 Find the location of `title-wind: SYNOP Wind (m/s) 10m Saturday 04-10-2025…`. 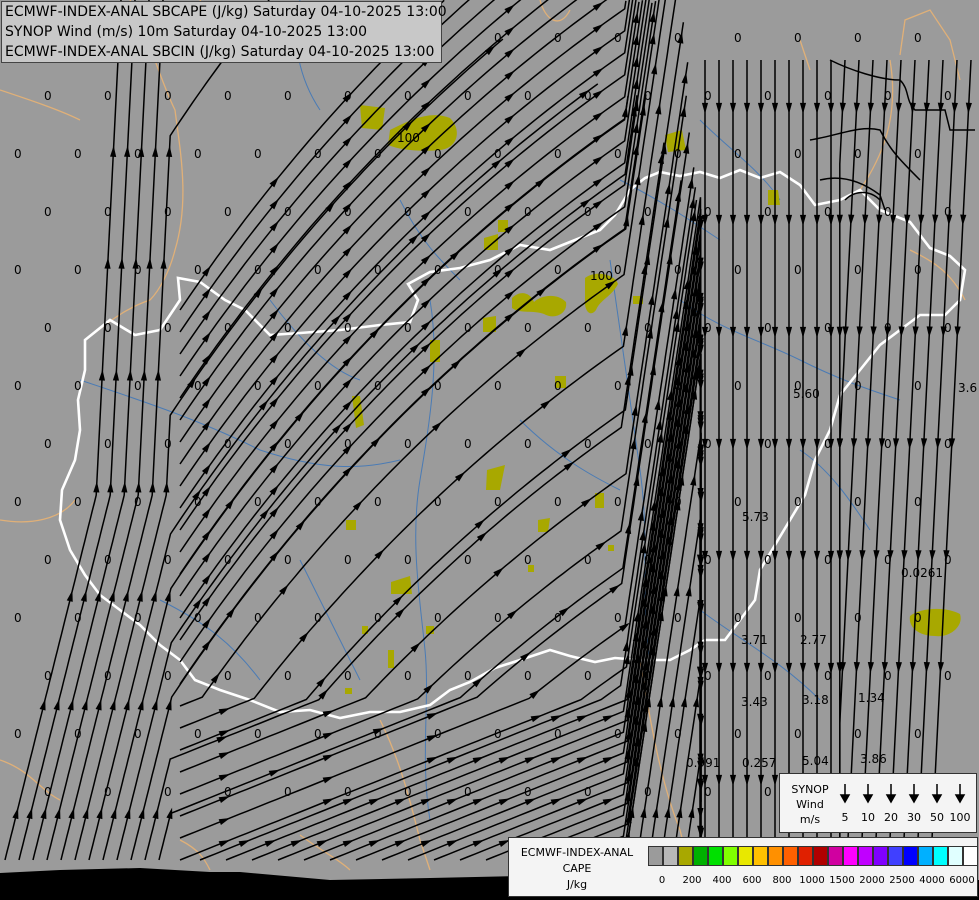

title-wind: SYNOP Wind (m/s) 10m Saturday 04-10-2025… is located at coordinates (186, 32).